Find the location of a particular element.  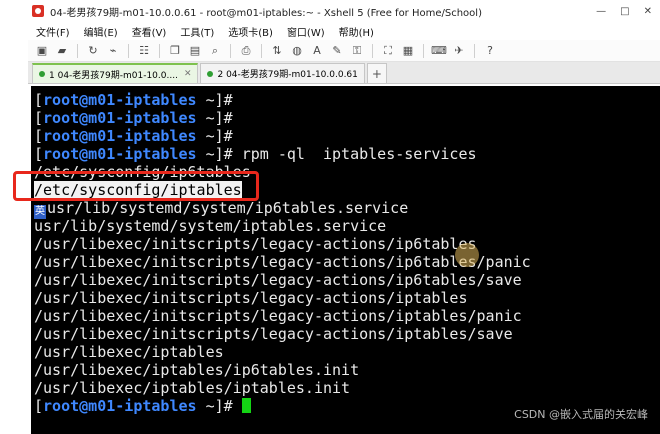

menu-help: 帮助(H) is located at coordinates (356, 31).